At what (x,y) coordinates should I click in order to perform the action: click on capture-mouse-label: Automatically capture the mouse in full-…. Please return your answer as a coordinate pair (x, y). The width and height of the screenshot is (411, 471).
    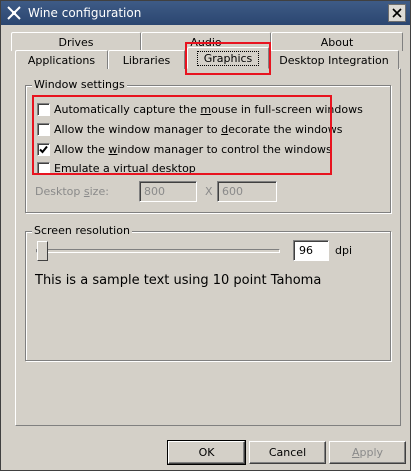
    Looking at the image, I should click on (208, 109).